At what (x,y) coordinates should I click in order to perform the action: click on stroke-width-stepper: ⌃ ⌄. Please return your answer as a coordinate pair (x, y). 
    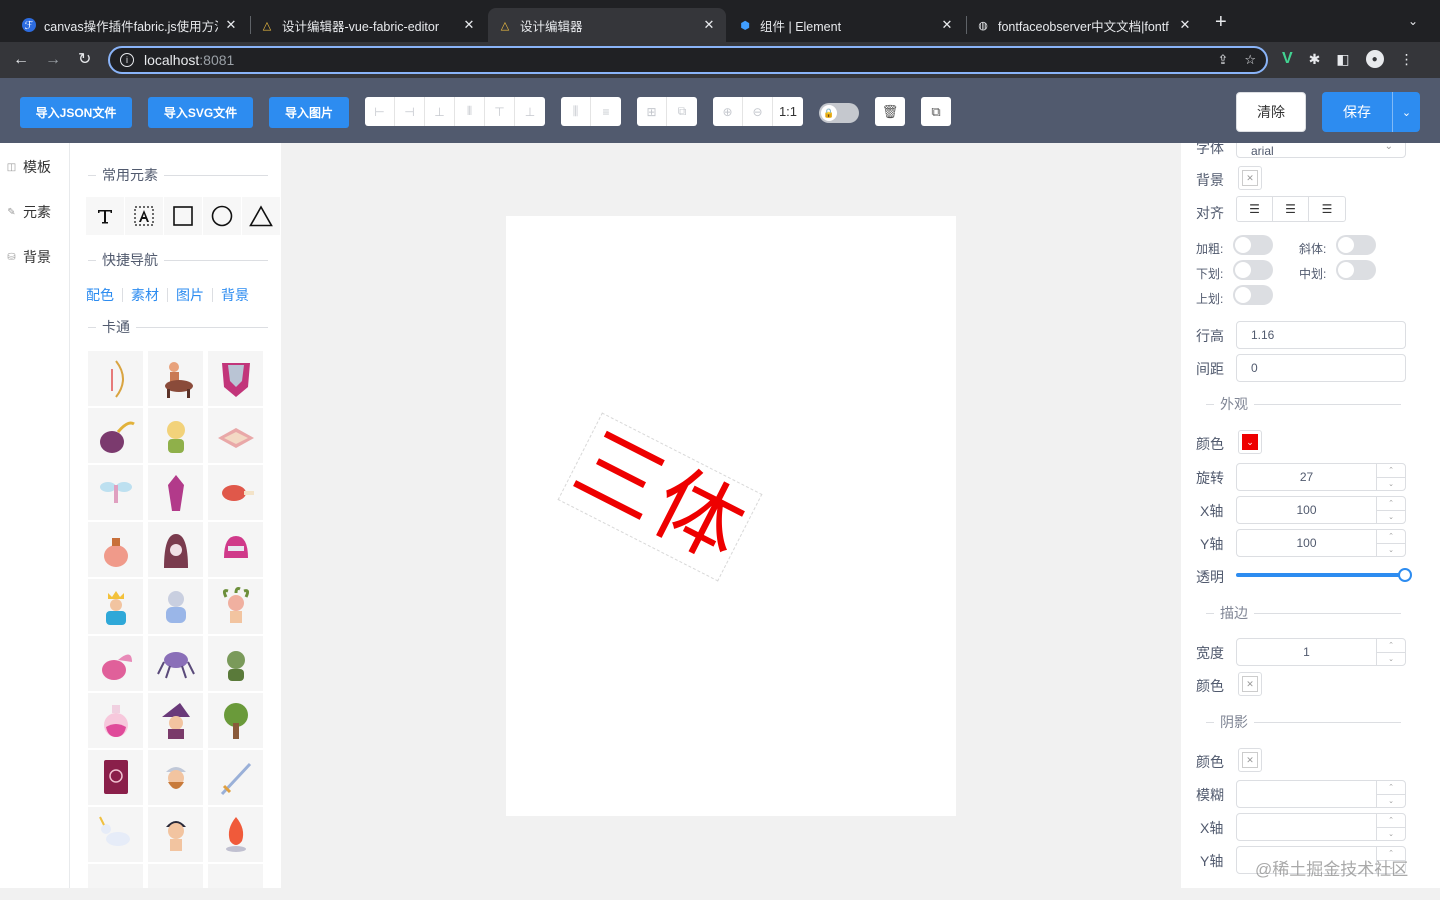
    Looking at the image, I should click on (1390, 652).